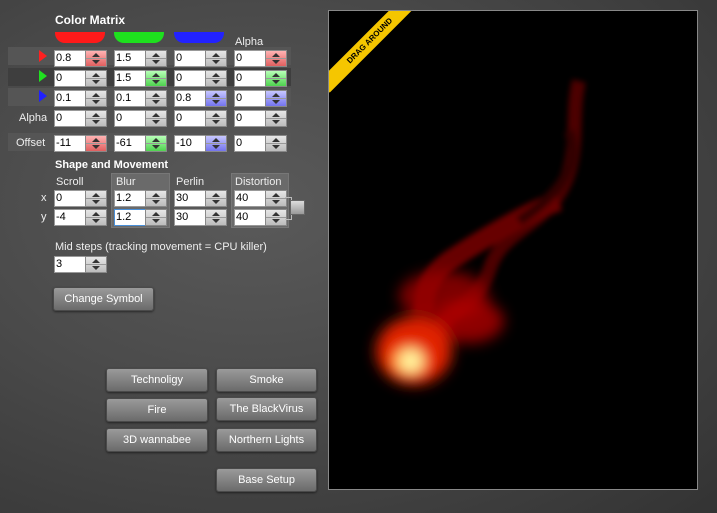  I want to click on matrix-rg-stepper: 1.5, so click(140, 58).